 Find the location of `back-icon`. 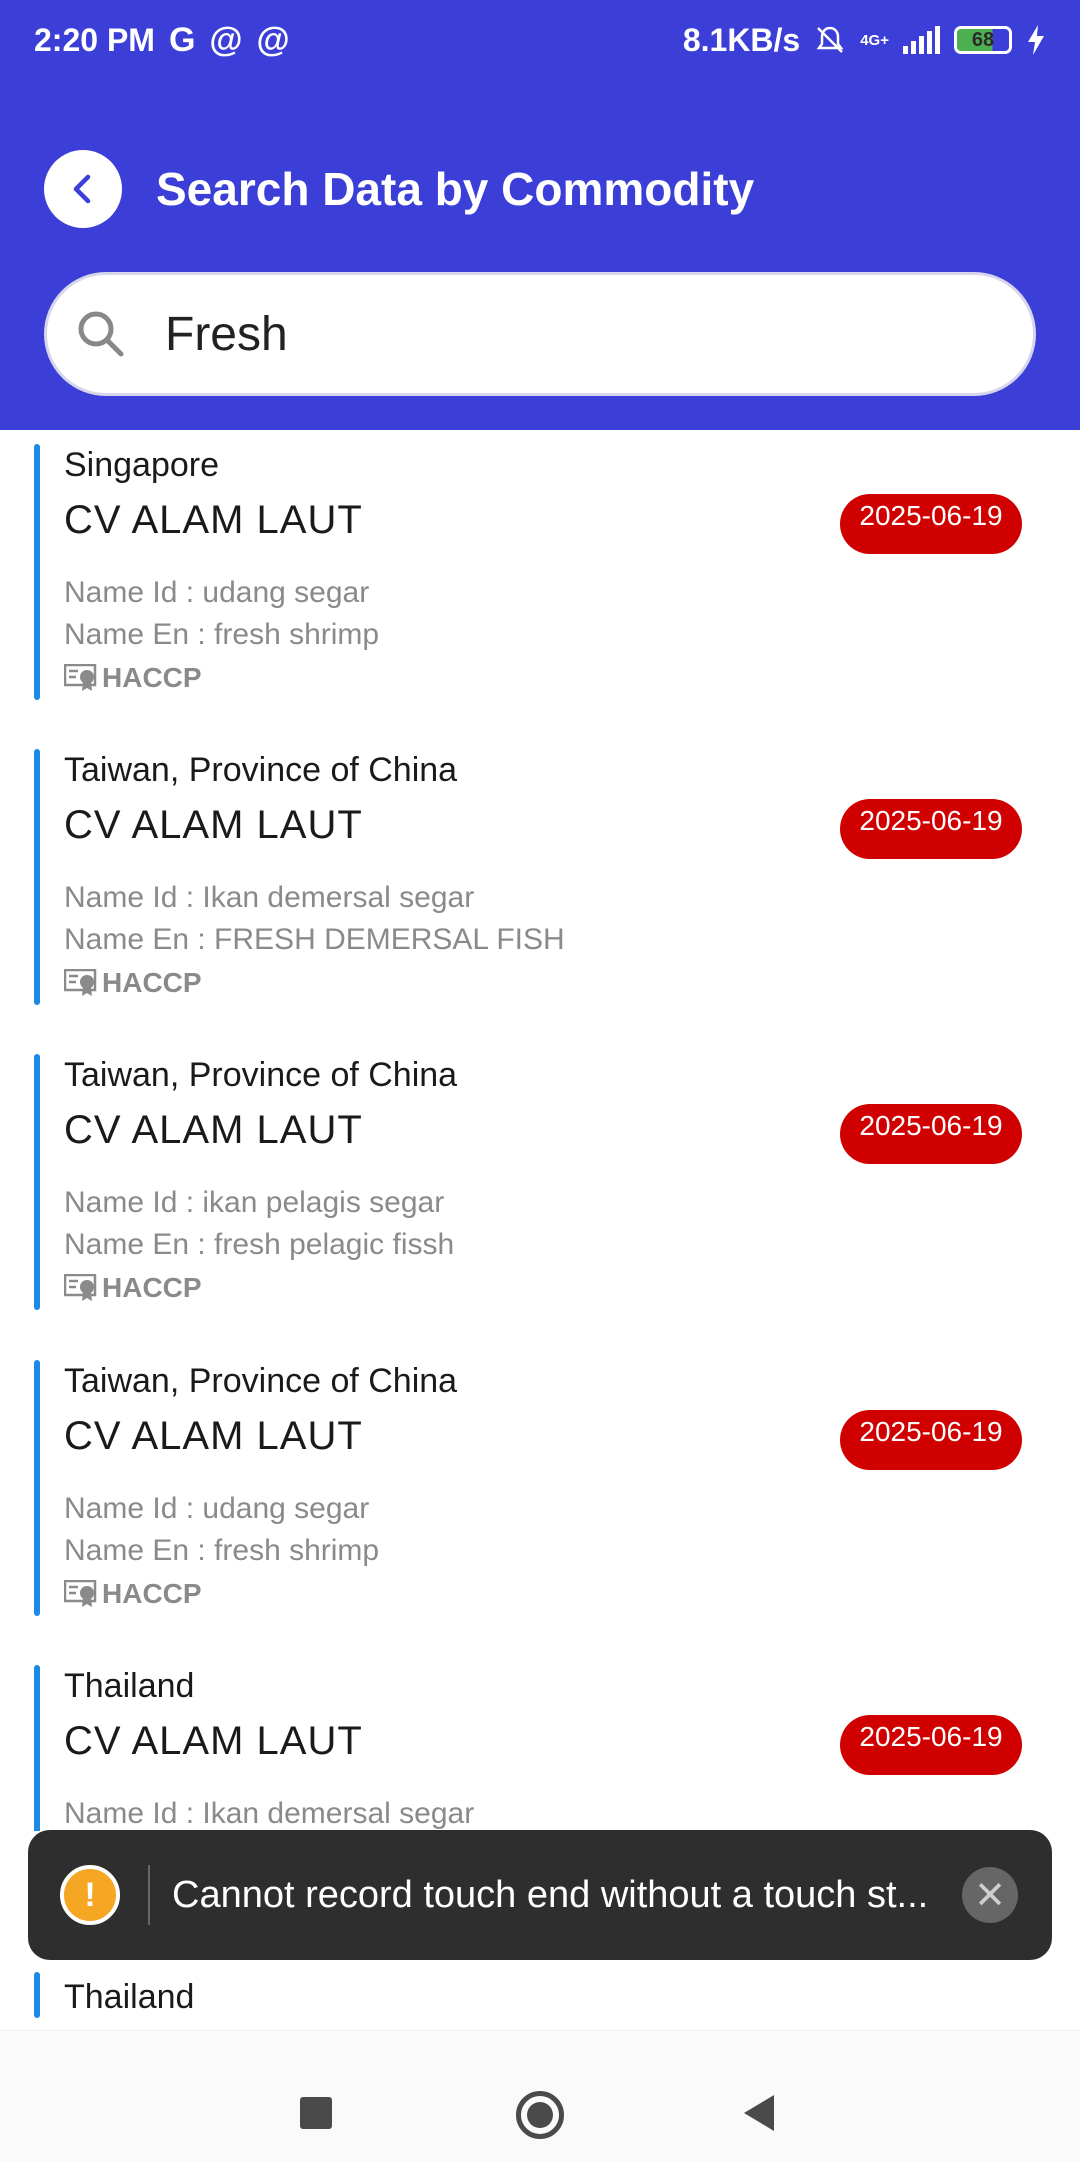

back-icon is located at coordinates (759, 2113).